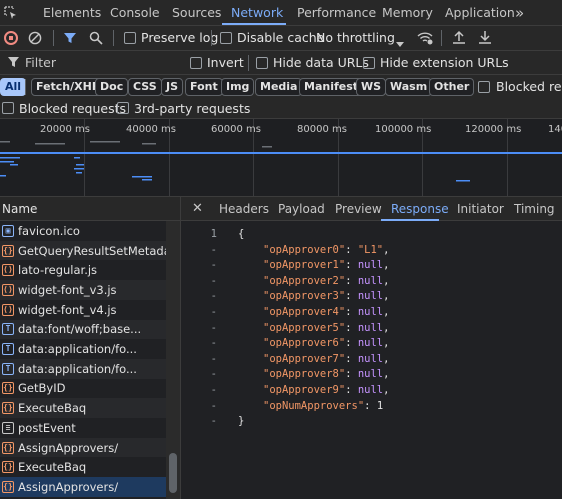 The height and width of the screenshot is (499, 562). I want to click on type-filter-font: Font, so click(204, 87).